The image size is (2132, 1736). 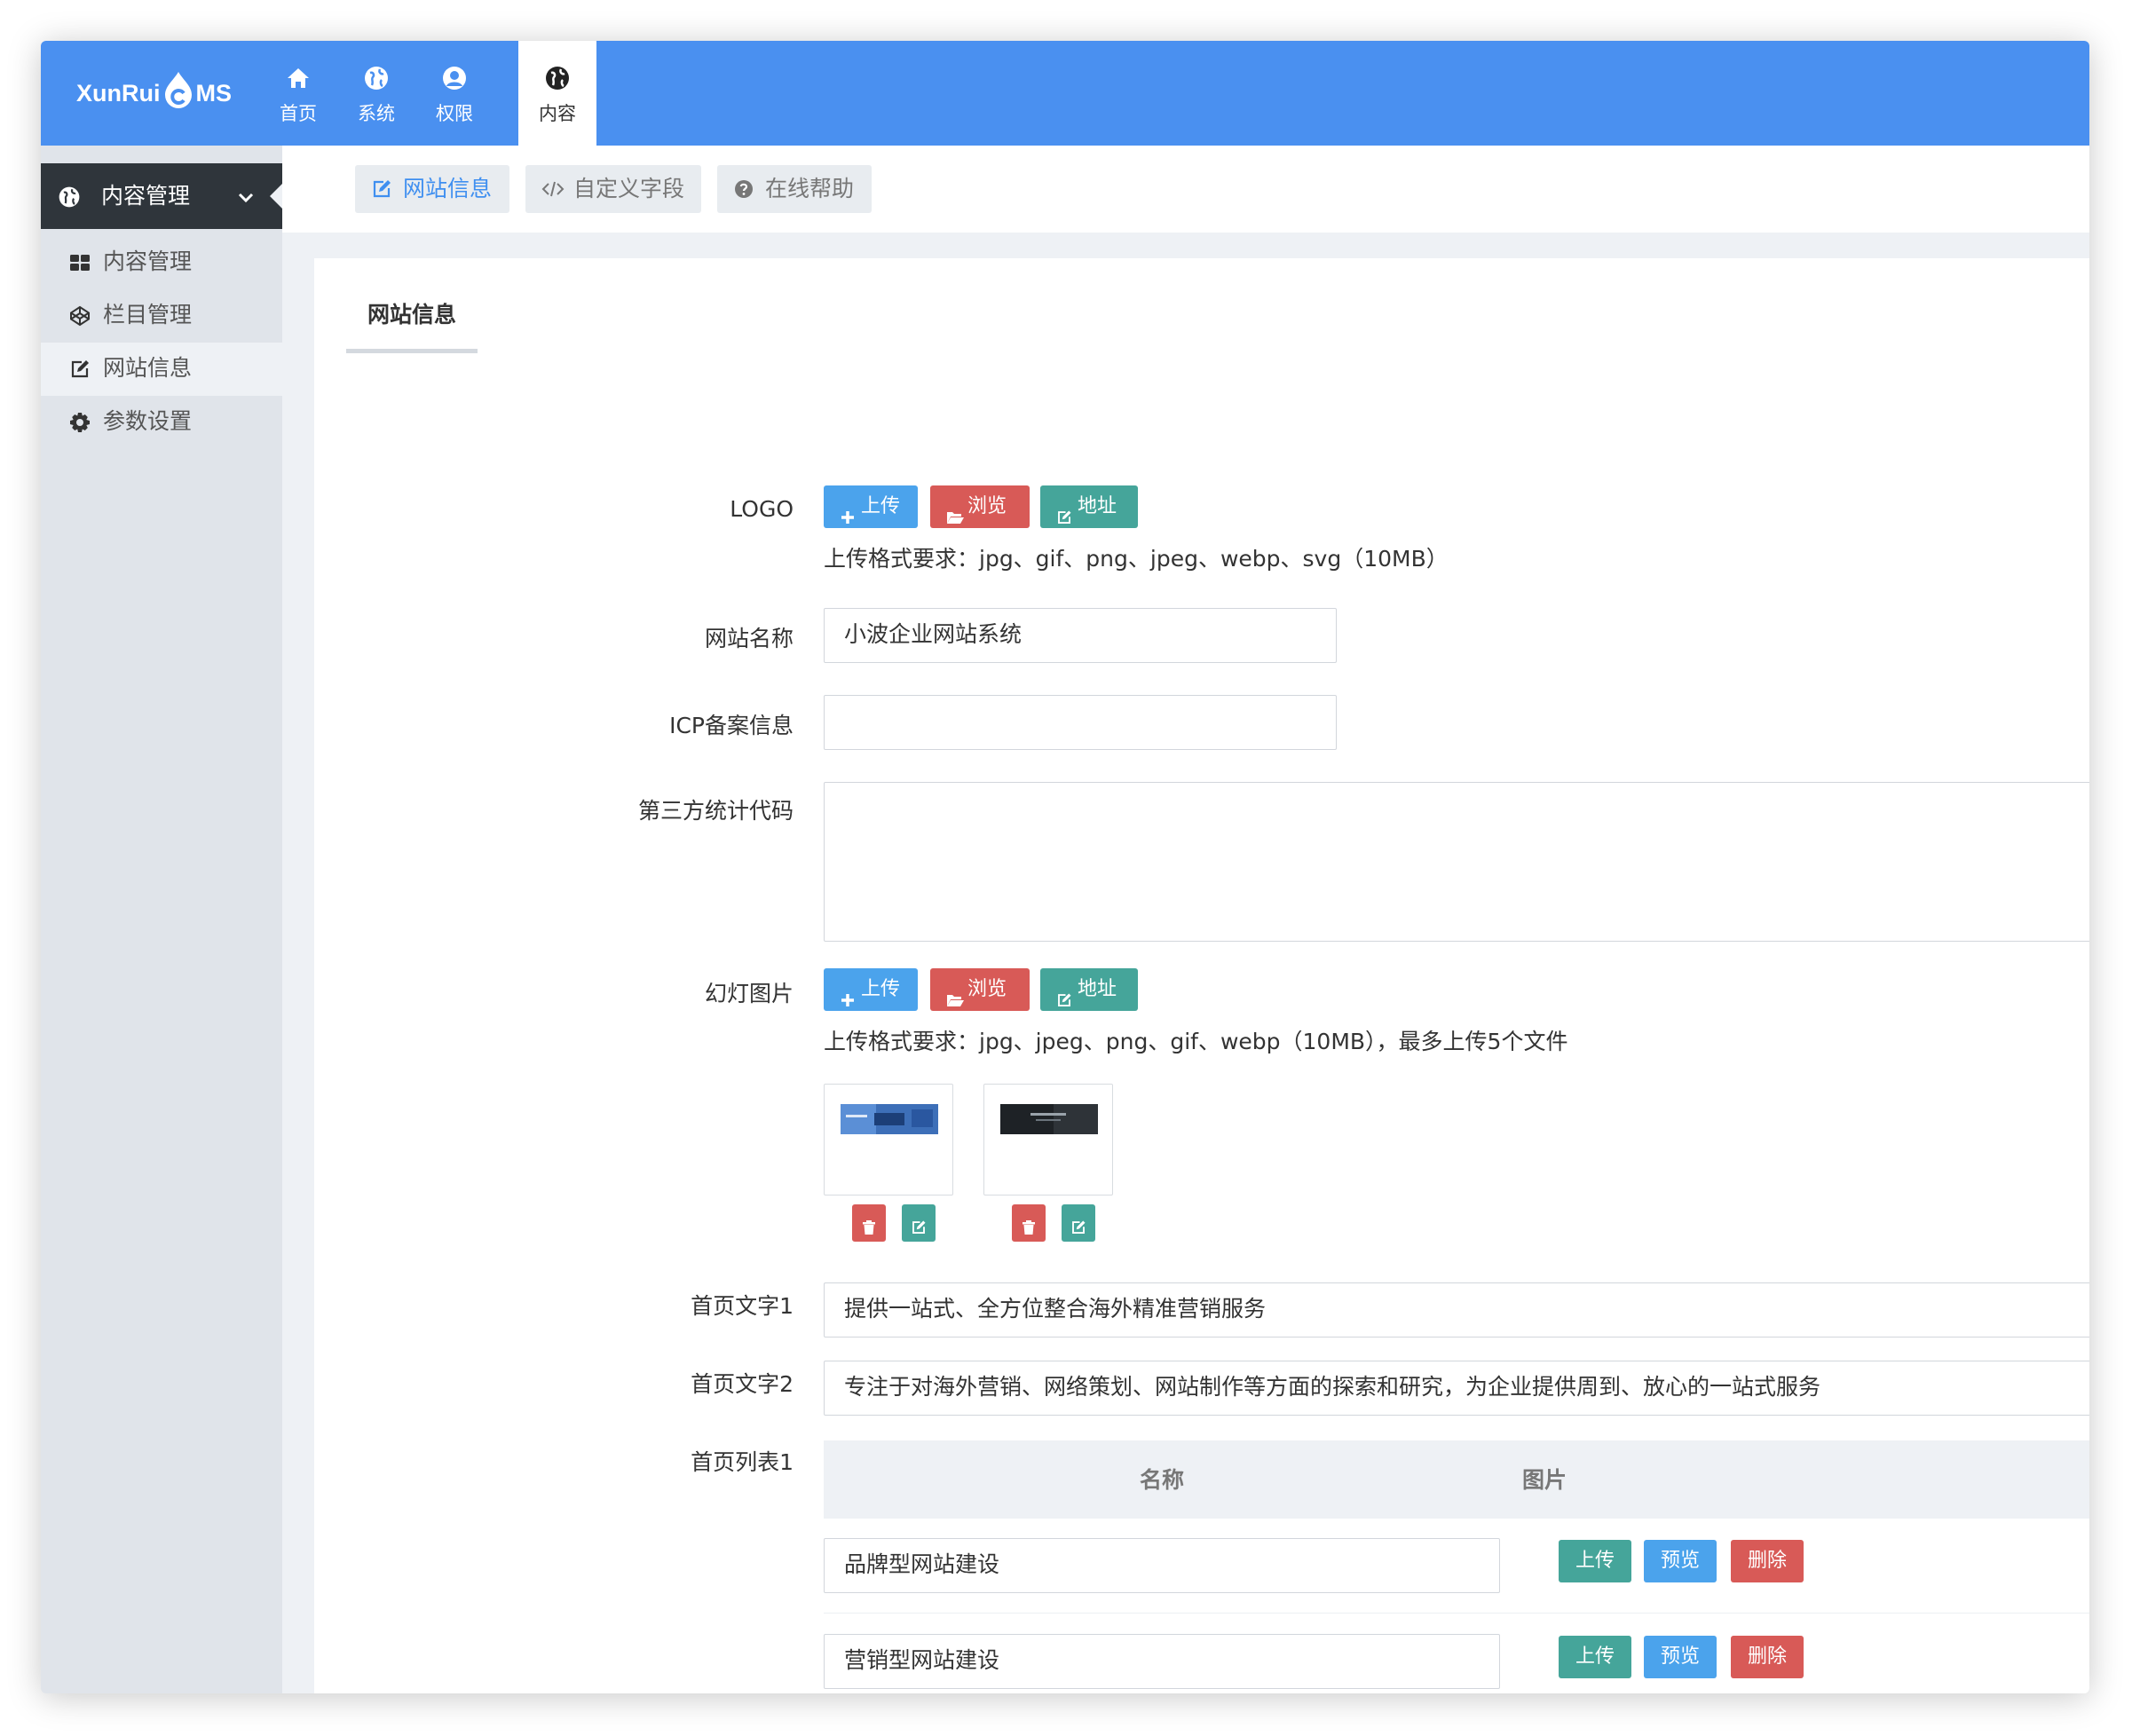 I want to click on tab-online-help: 在线帮助, so click(x=794, y=189).